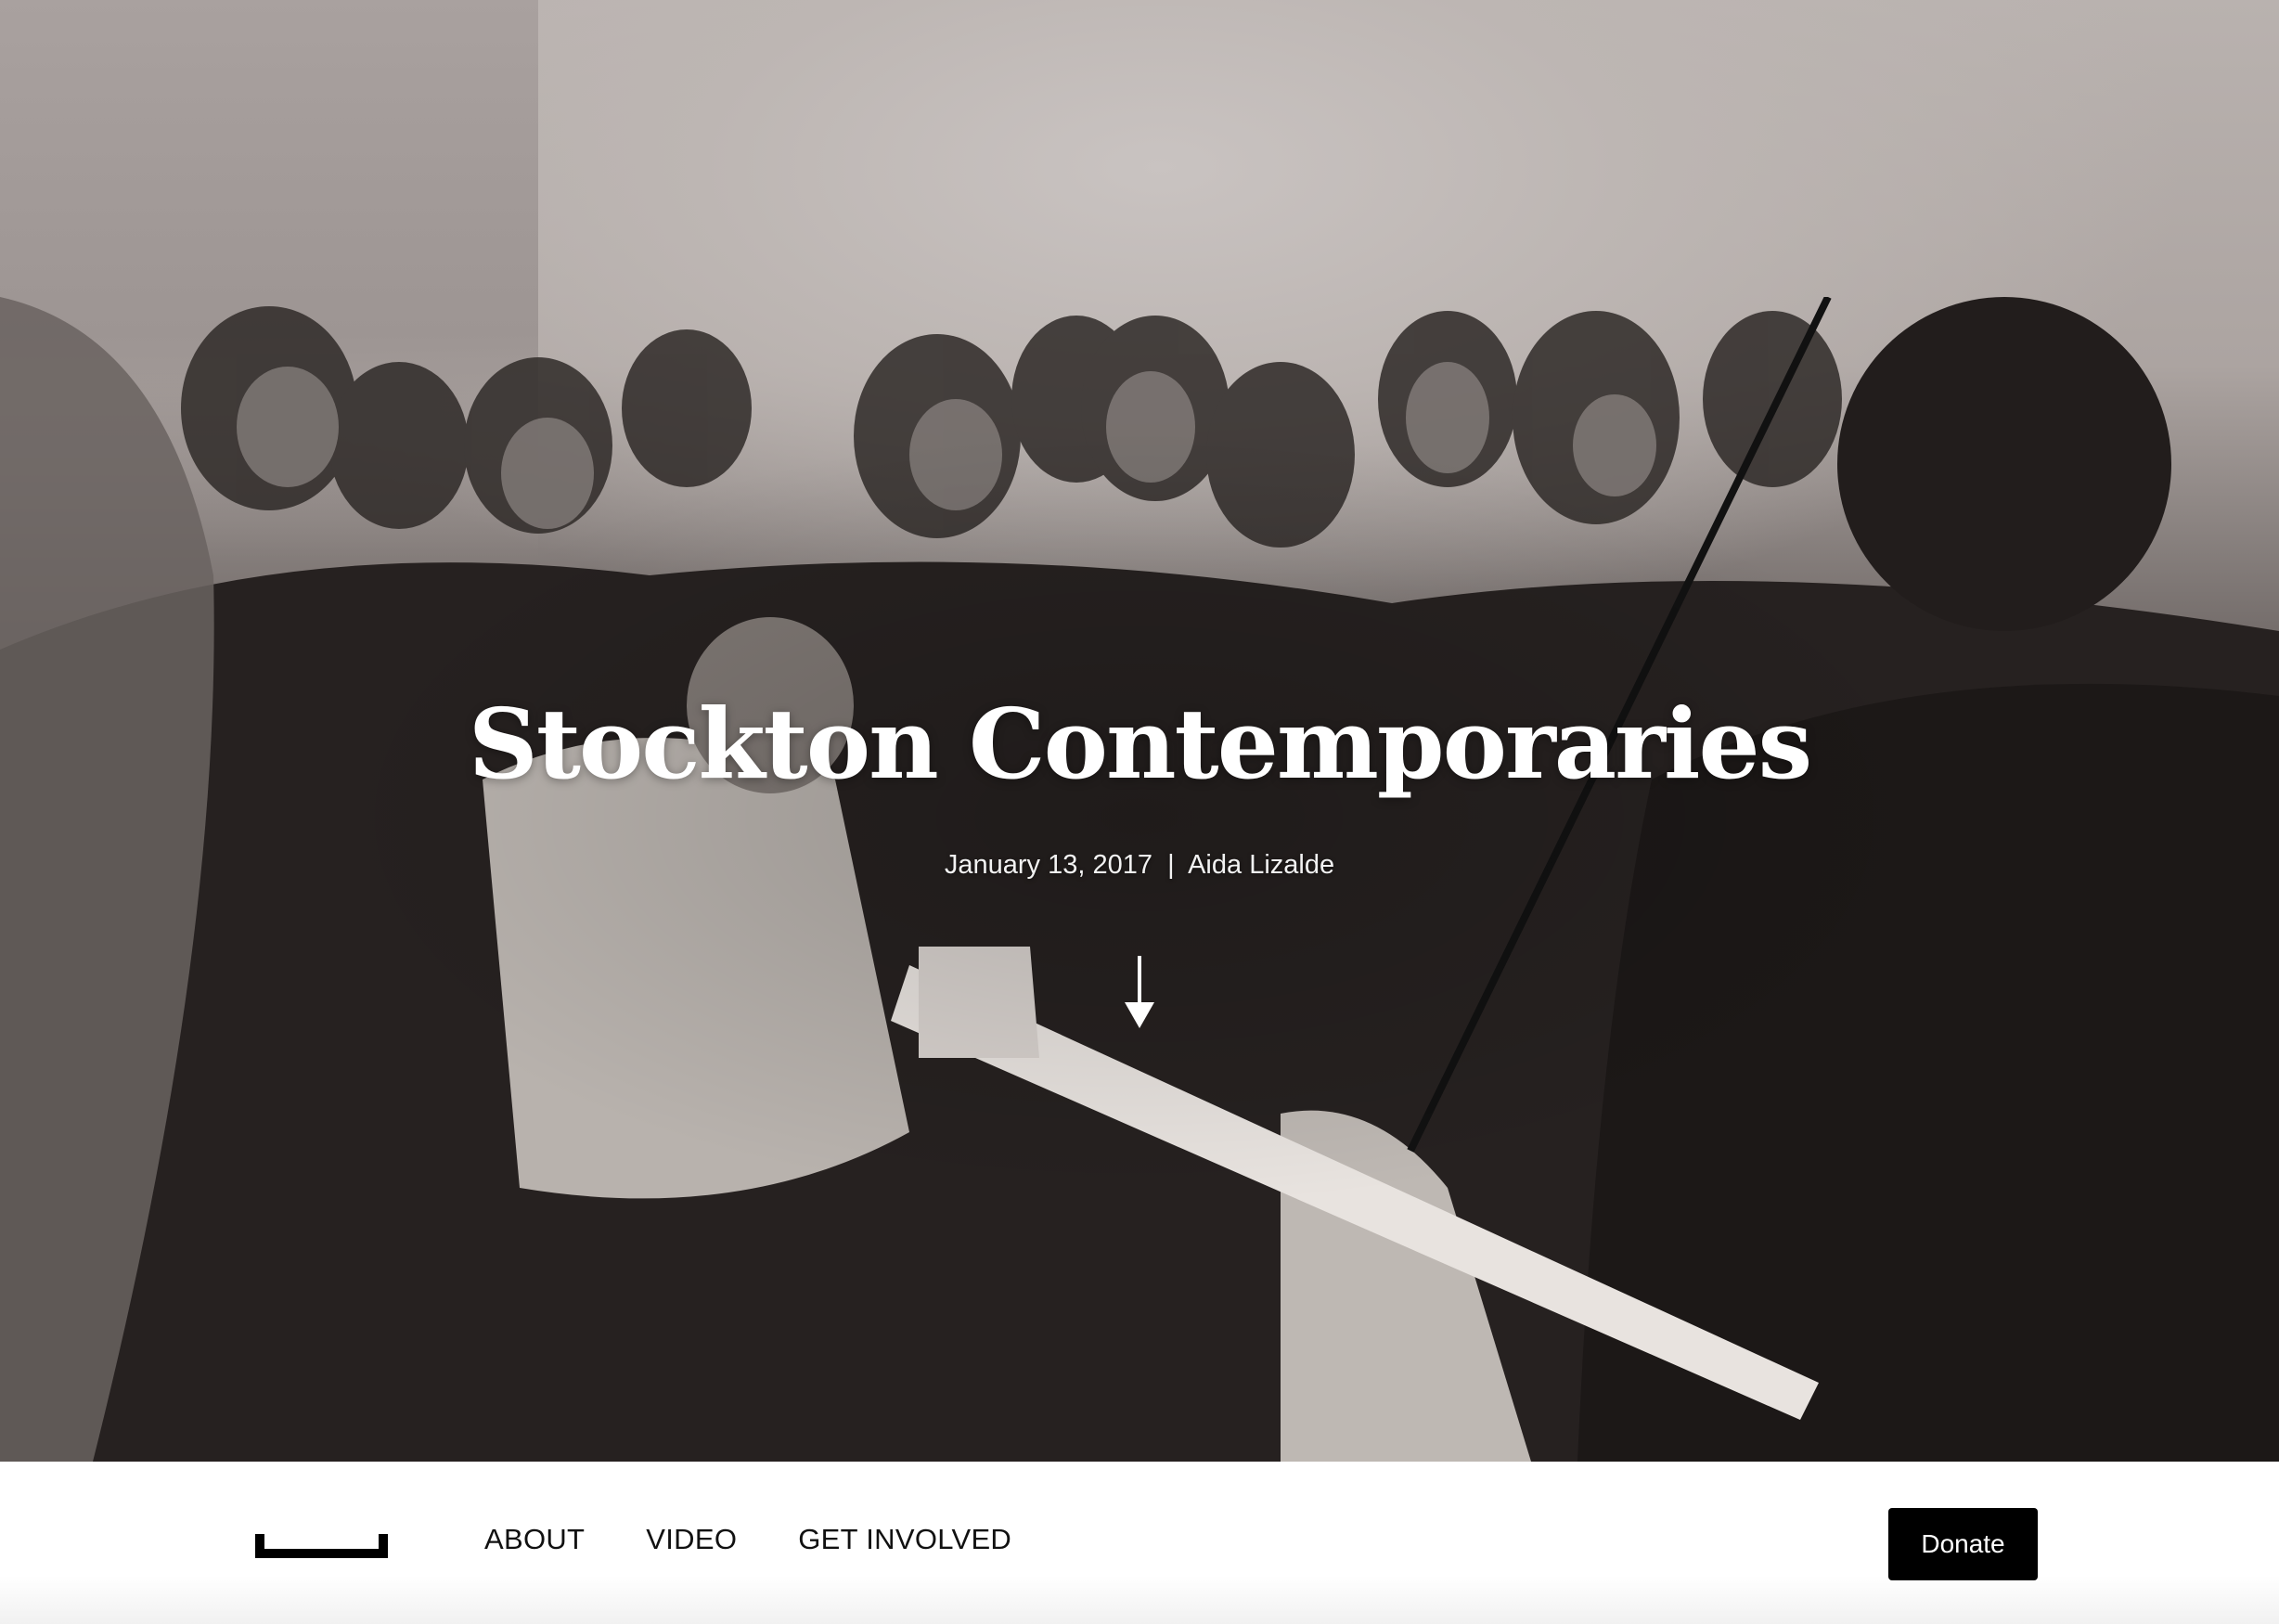  I want to click on nav-links: ABOUT VIDEO GET INVOLVED, so click(778, 1540).